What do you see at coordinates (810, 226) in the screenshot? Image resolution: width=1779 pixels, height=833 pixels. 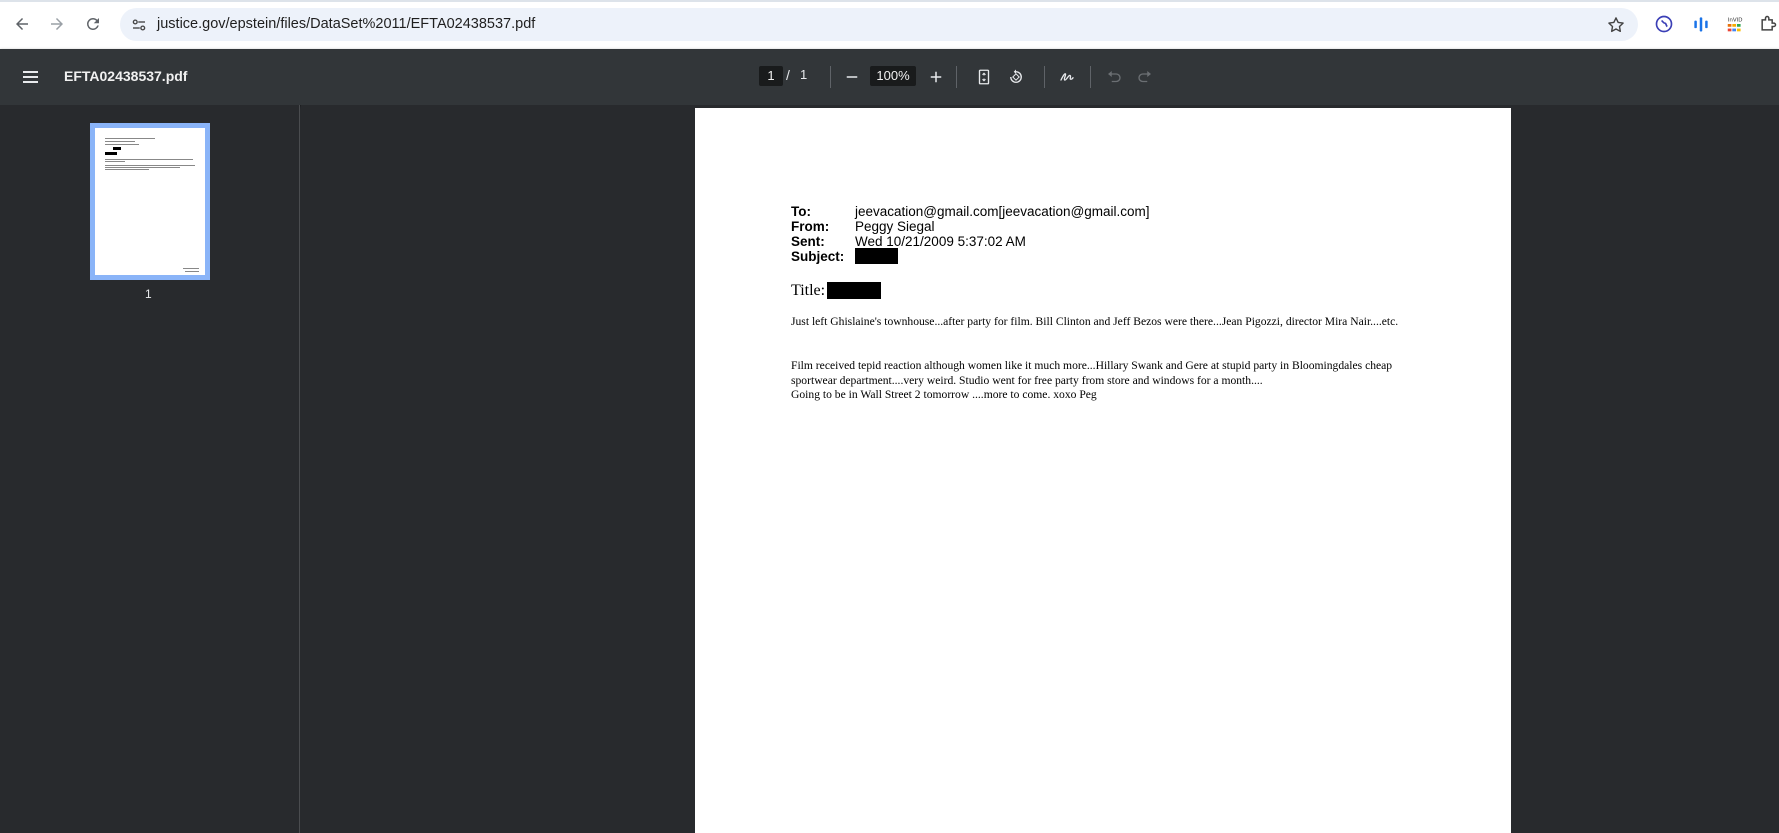 I see `header-label: From:` at bounding box center [810, 226].